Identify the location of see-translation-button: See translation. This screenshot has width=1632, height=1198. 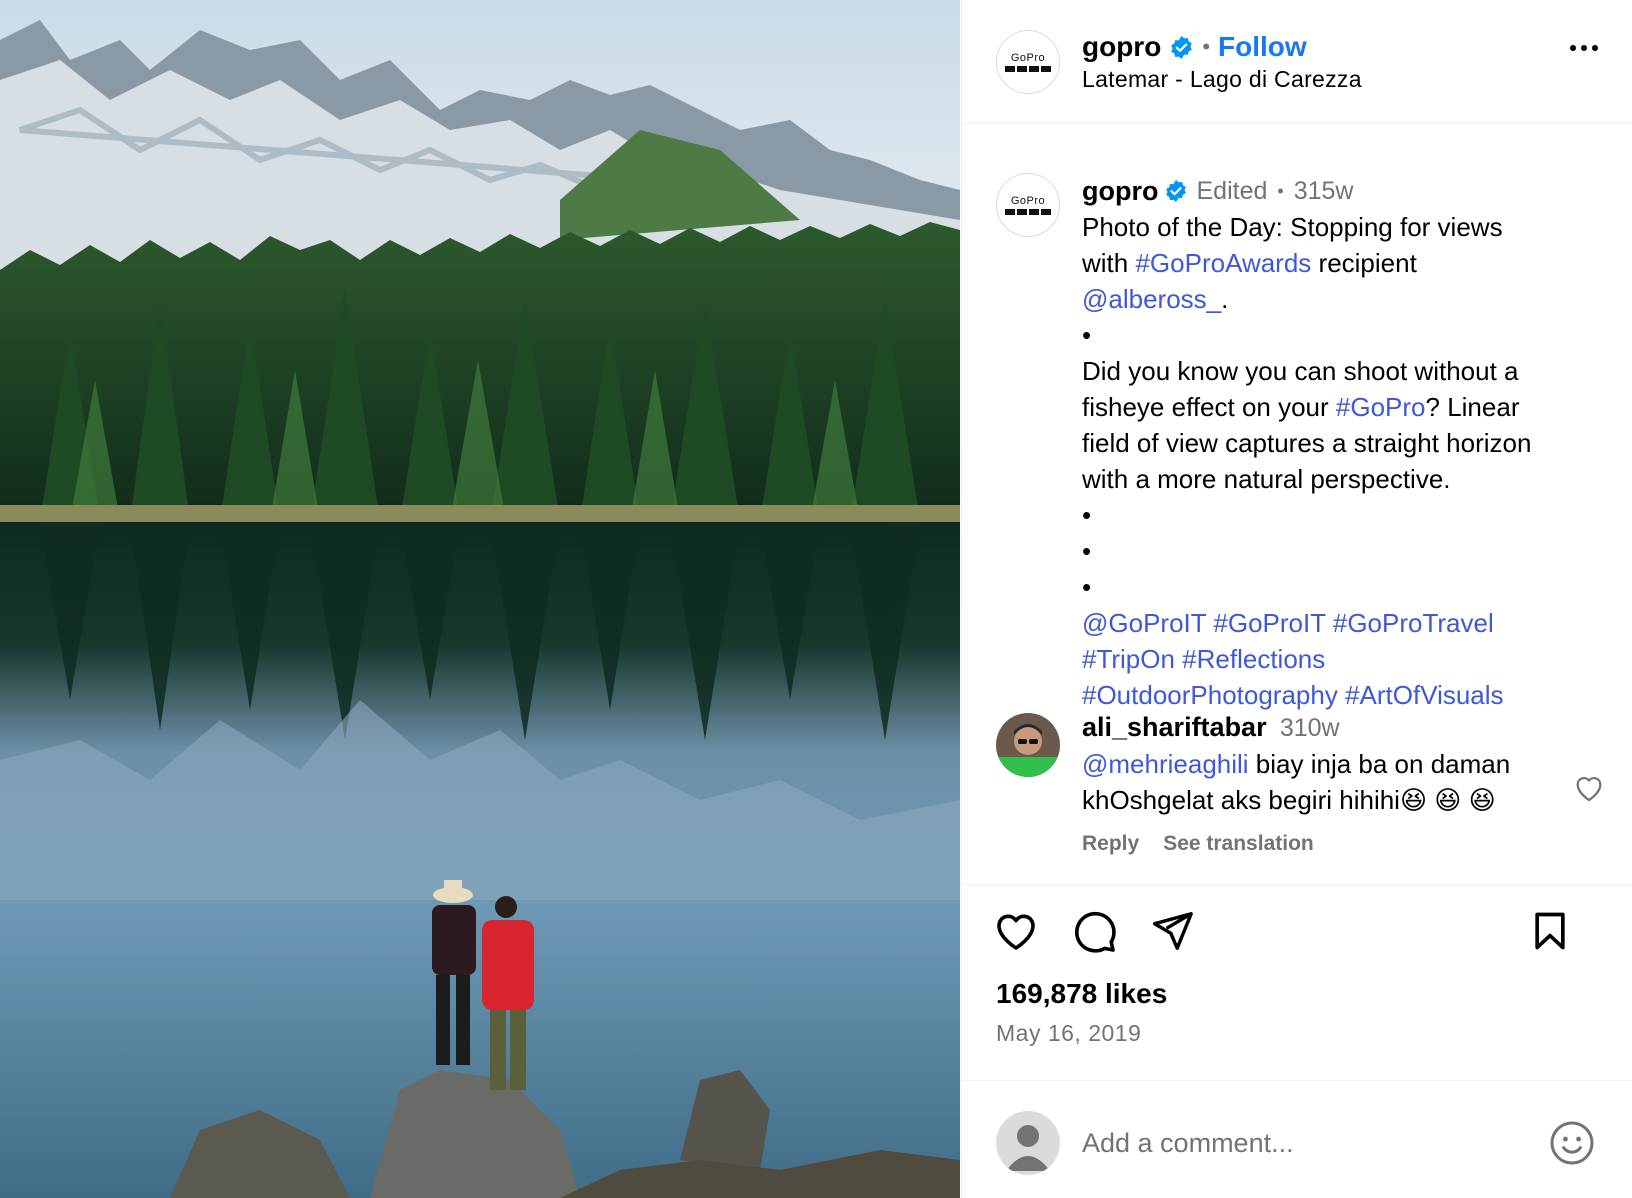
(1238, 844).